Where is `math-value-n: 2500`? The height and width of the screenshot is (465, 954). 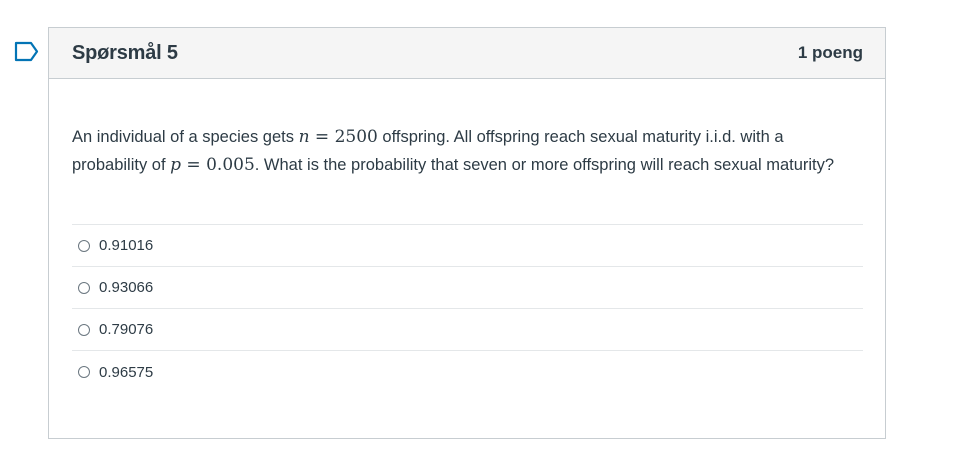 math-value-n: 2500 is located at coordinates (356, 137).